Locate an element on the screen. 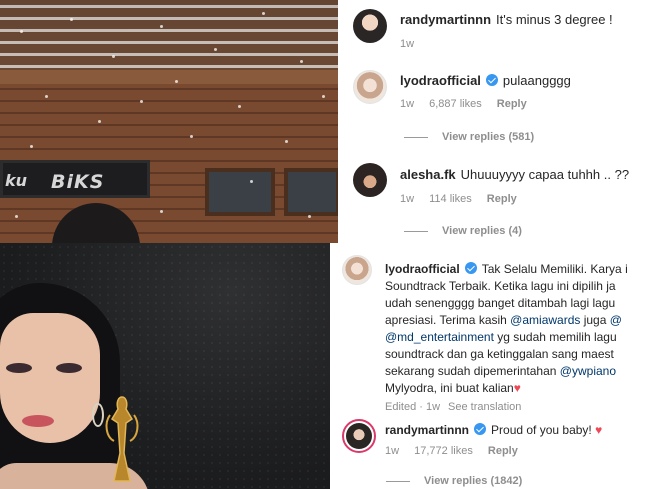 The width and height of the screenshot is (650, 489). comment-line: randymartinnn It's minus 3 degree ! is located at coordinates (506, 19).